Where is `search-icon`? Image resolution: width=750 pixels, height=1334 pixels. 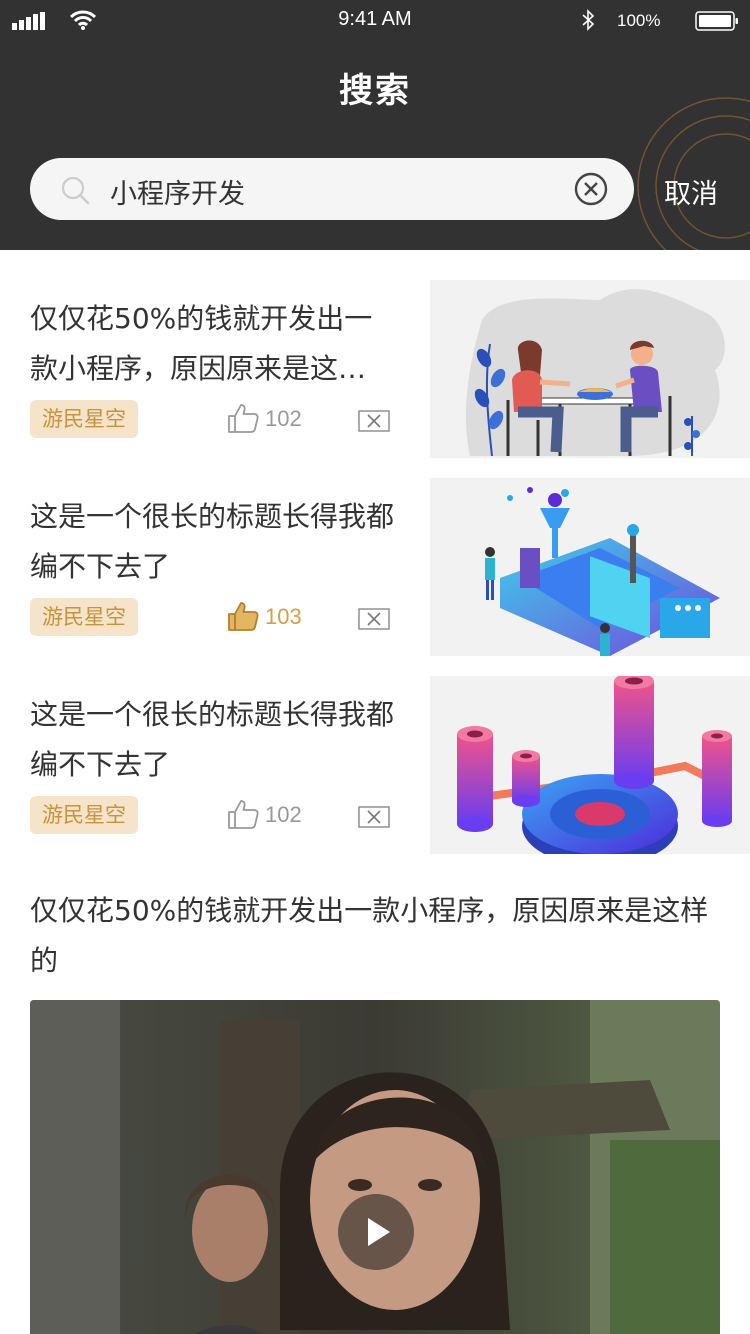 search-icon is located at coordinates (75, 190).